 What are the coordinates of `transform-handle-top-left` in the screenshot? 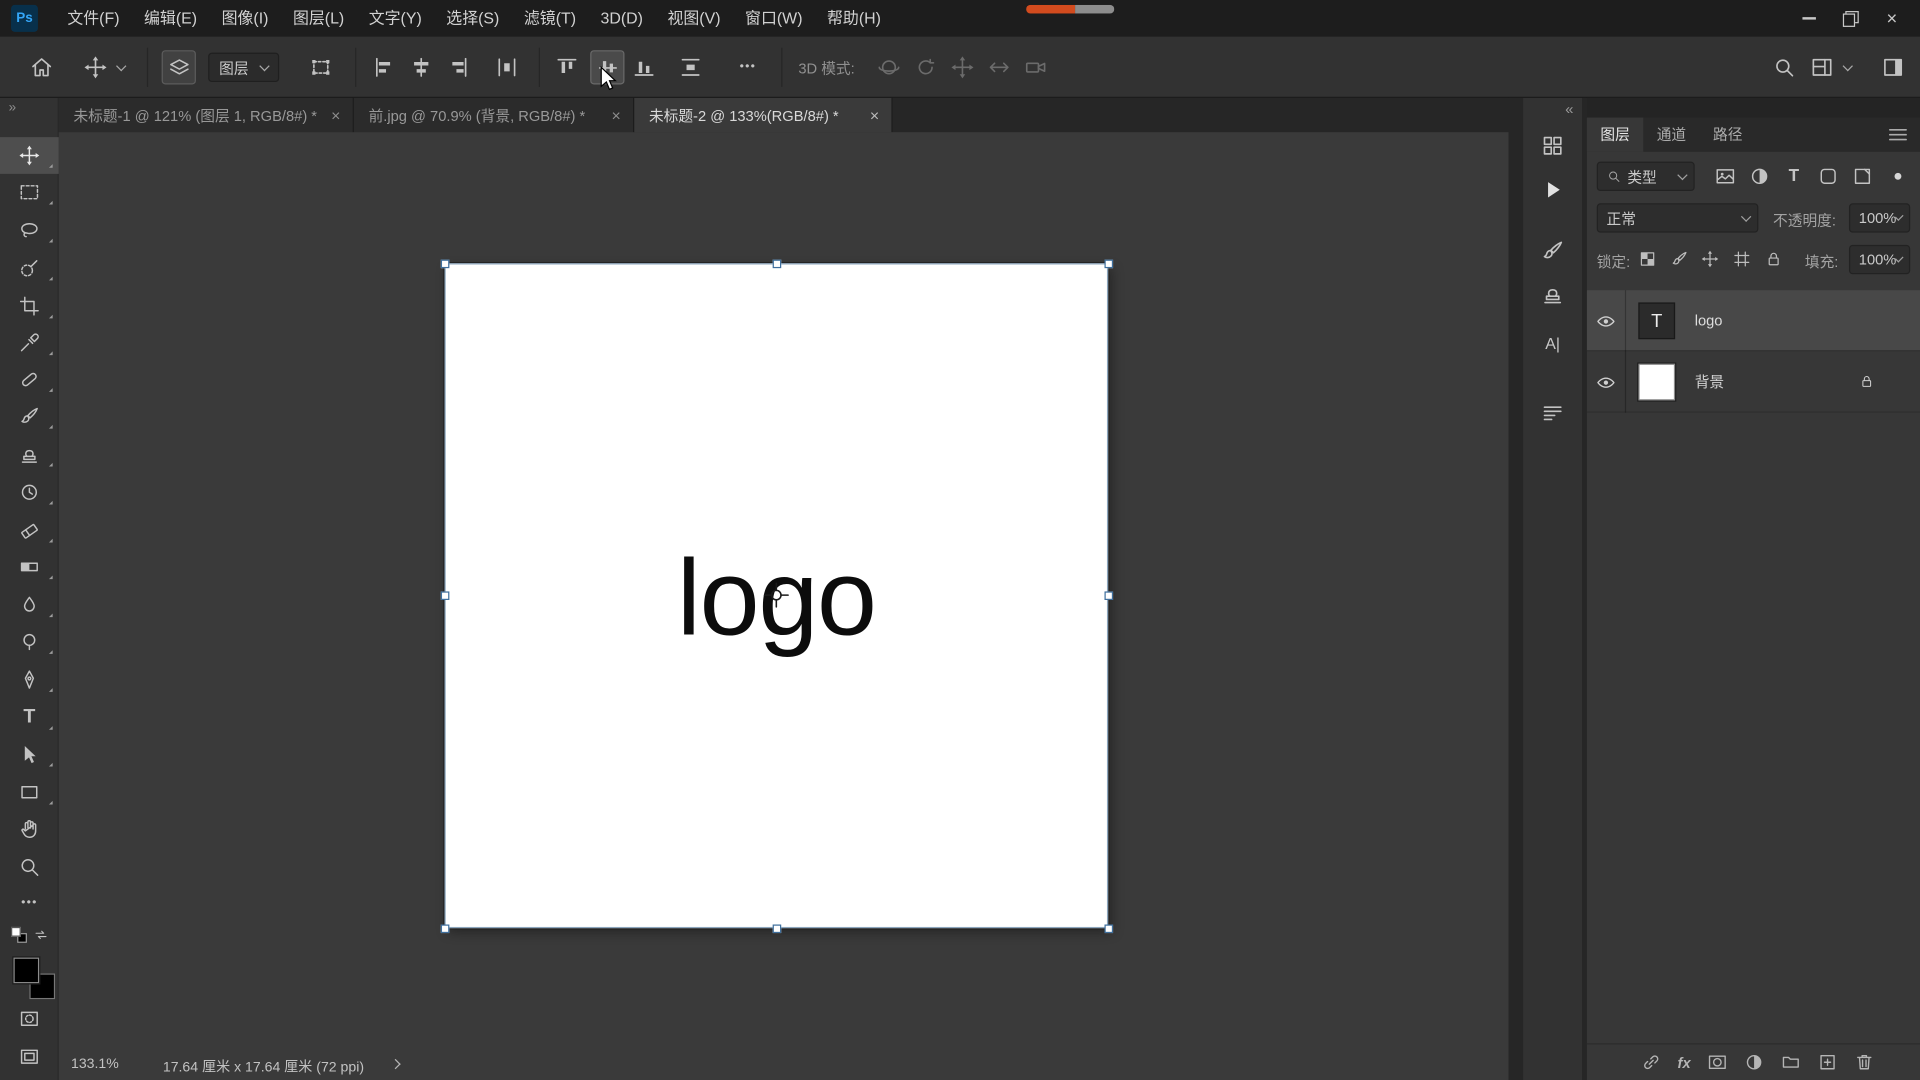 It's located at (445, 264).